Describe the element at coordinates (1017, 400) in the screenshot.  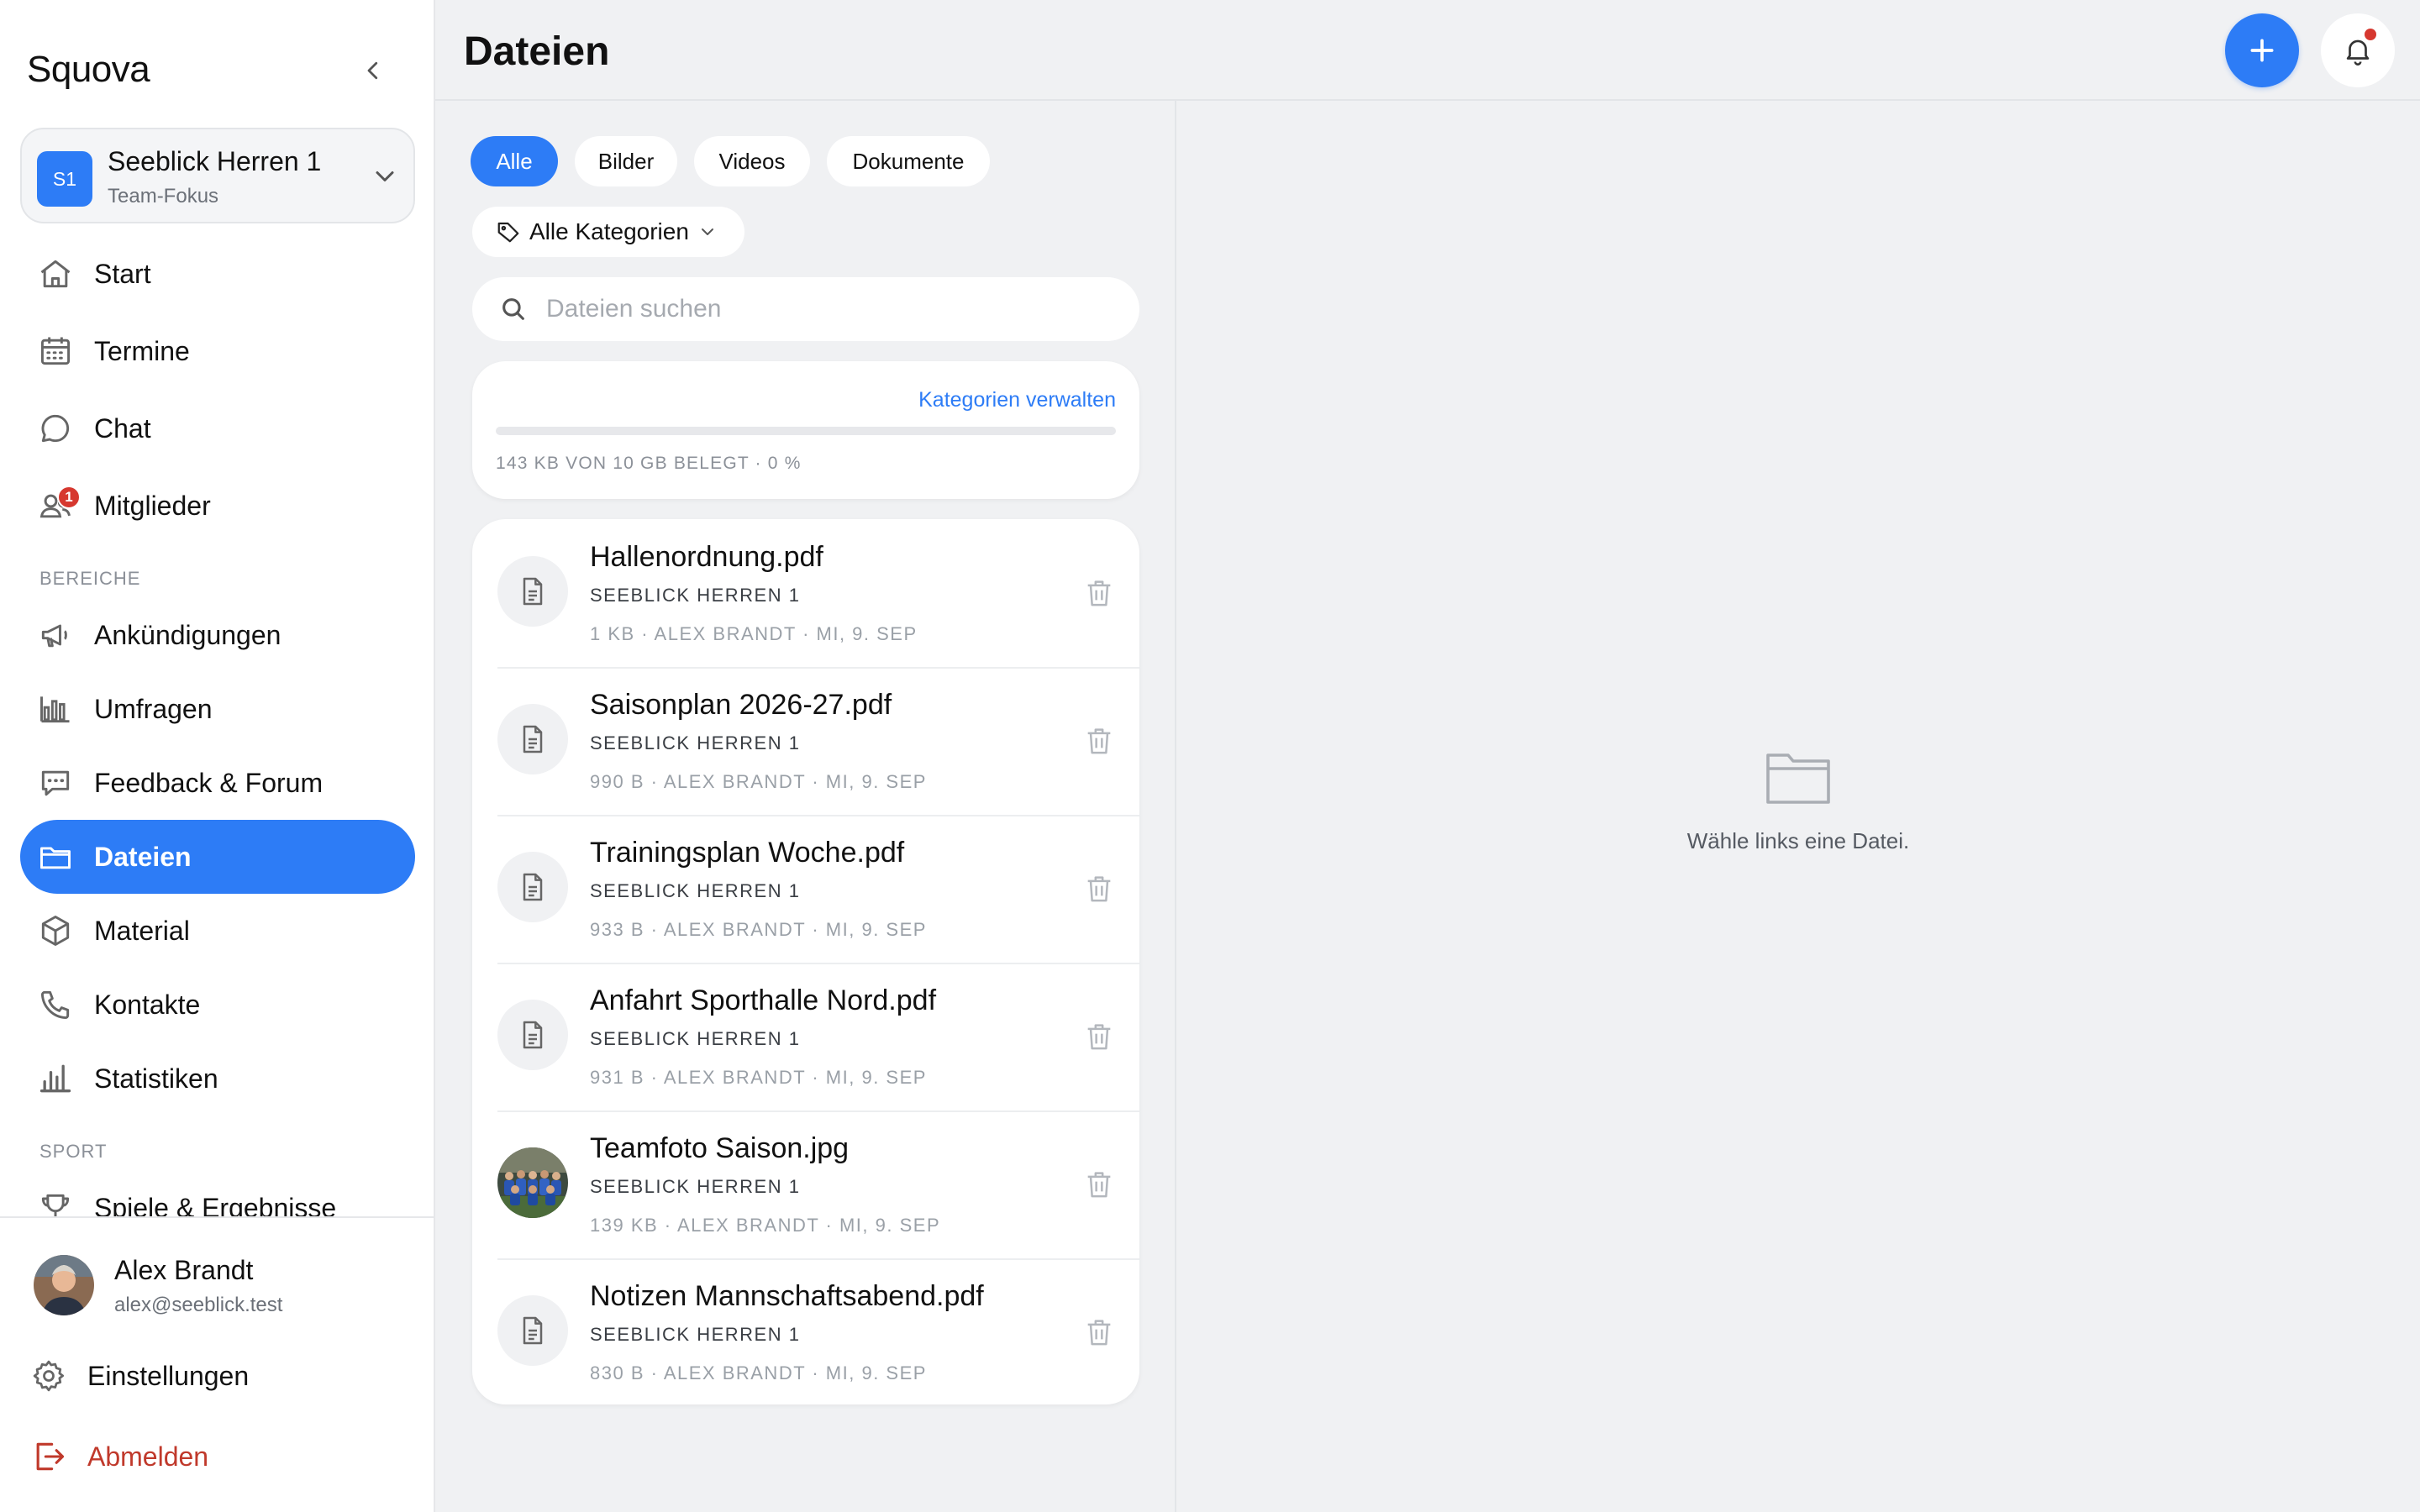
I see `manage-categories-link: Kategorien verwalten` at that location.